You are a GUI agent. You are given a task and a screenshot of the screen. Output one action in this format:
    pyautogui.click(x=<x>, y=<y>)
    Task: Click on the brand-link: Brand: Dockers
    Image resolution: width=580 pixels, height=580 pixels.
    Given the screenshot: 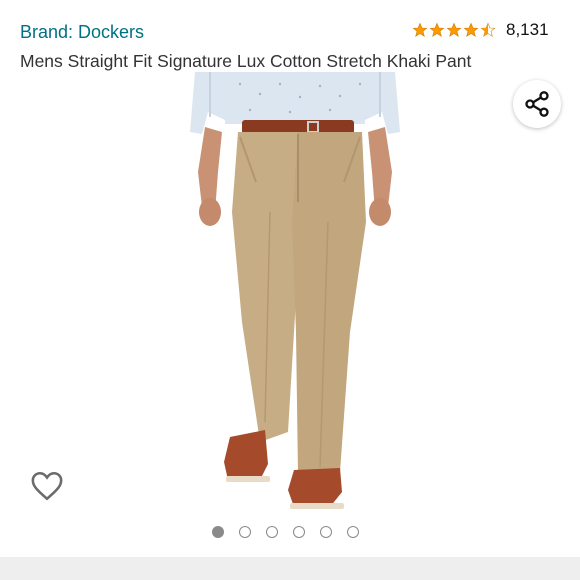 What is the action you would take?
    pyautogui.click(x=82, y=32)
    